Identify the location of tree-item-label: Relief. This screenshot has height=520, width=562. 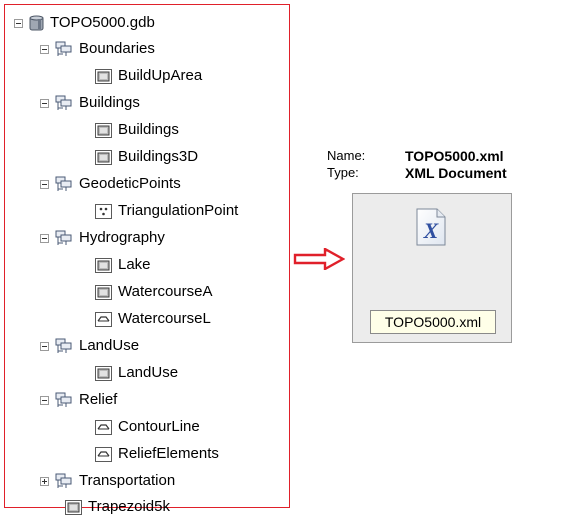
(98, 399).